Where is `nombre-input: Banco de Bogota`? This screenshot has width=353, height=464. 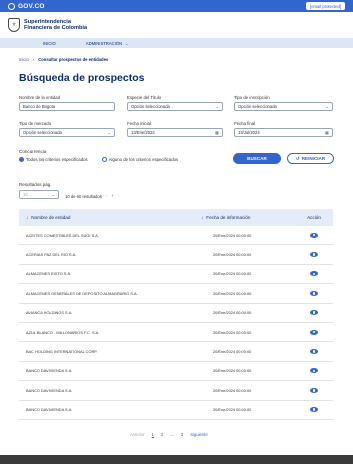
nombre-input: Banco de Bogota is located at coordinates (67, 106).